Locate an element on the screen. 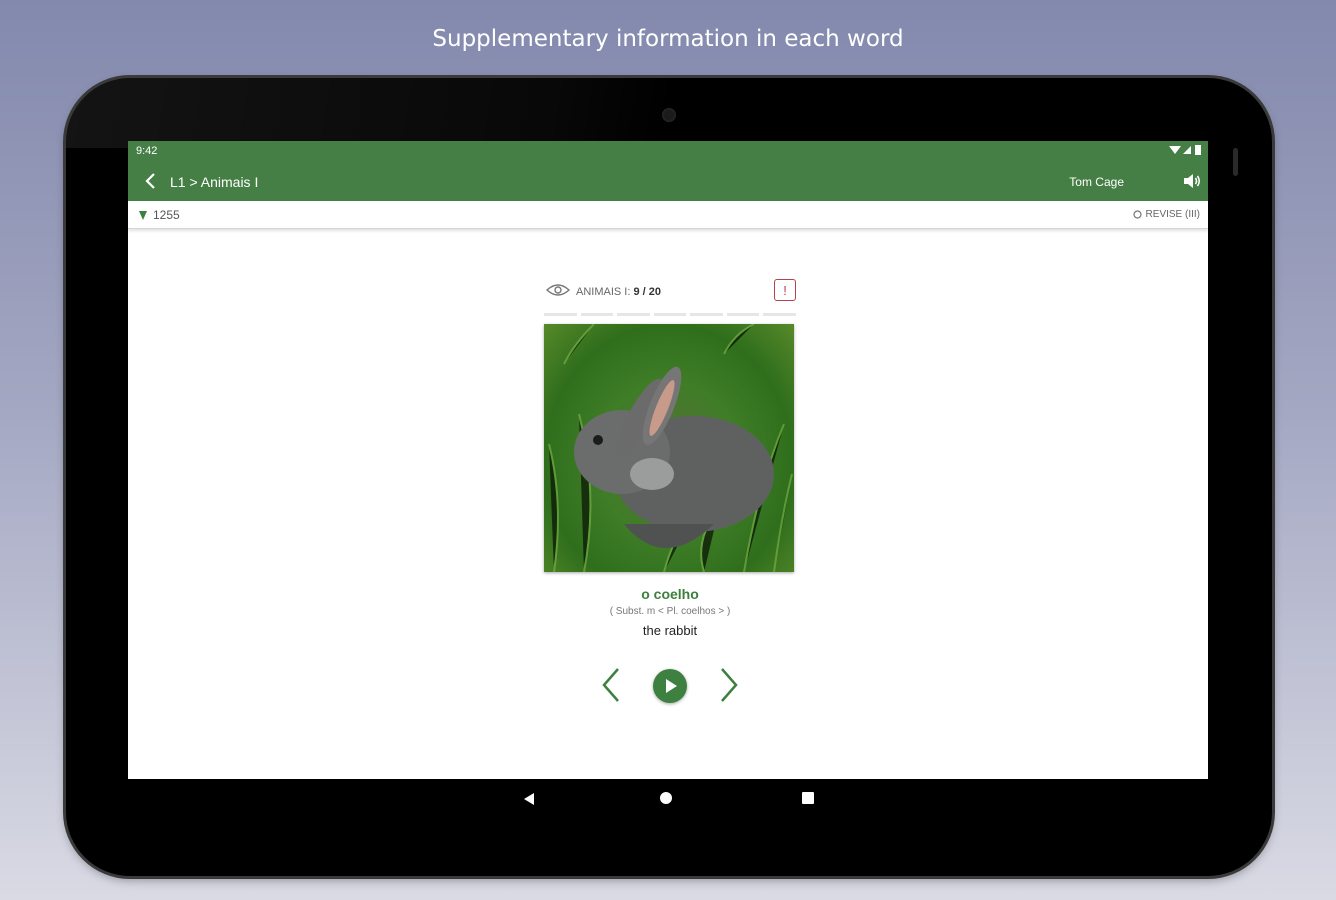 The width and height of the screenshot is (1336, 900). score-value: 1255 is located at coordinates (166, 215).